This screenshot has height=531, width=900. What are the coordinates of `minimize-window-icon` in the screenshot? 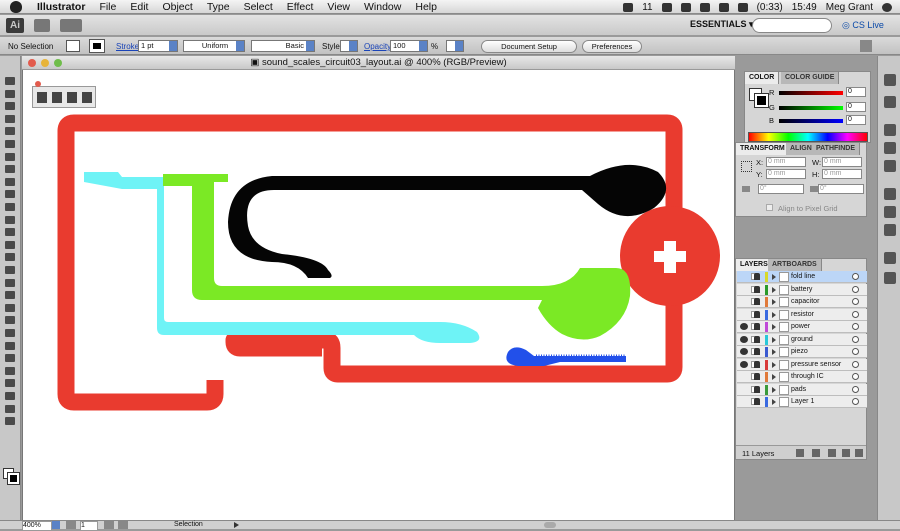 It's located at (45, 63).